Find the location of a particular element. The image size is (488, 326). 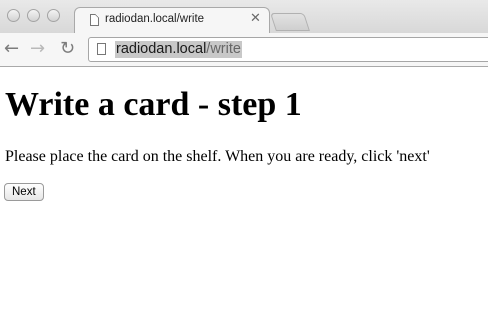

active-tab: radiodan.local/write ✕ is located at coordinates (172, 20).